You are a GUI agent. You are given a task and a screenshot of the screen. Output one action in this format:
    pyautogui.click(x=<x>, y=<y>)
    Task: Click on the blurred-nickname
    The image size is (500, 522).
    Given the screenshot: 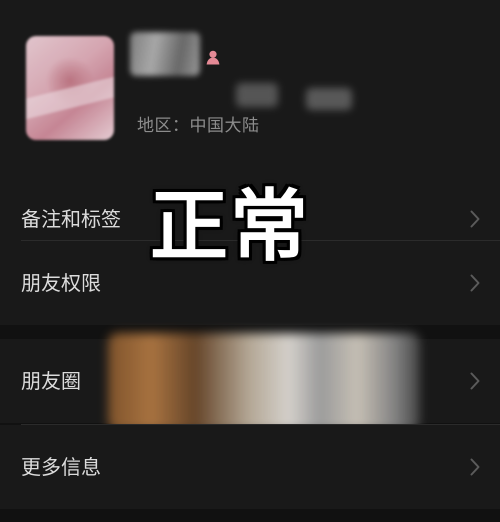 What is the action you would take?
    pyautogui.click(x=165, y=54)
    